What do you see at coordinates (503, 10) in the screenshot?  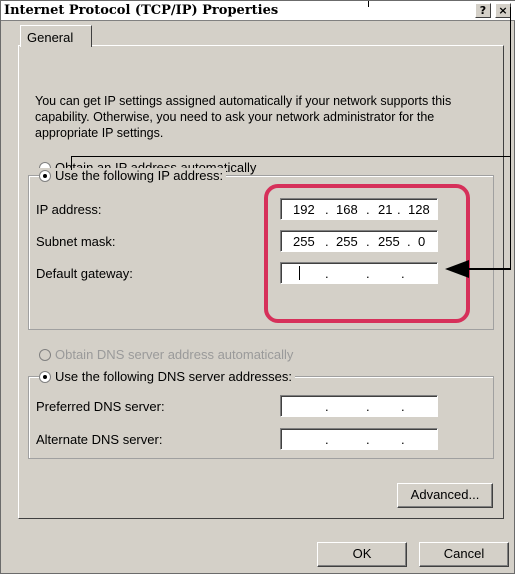 I see `close-button: ×` at bounding box center [503, 10].